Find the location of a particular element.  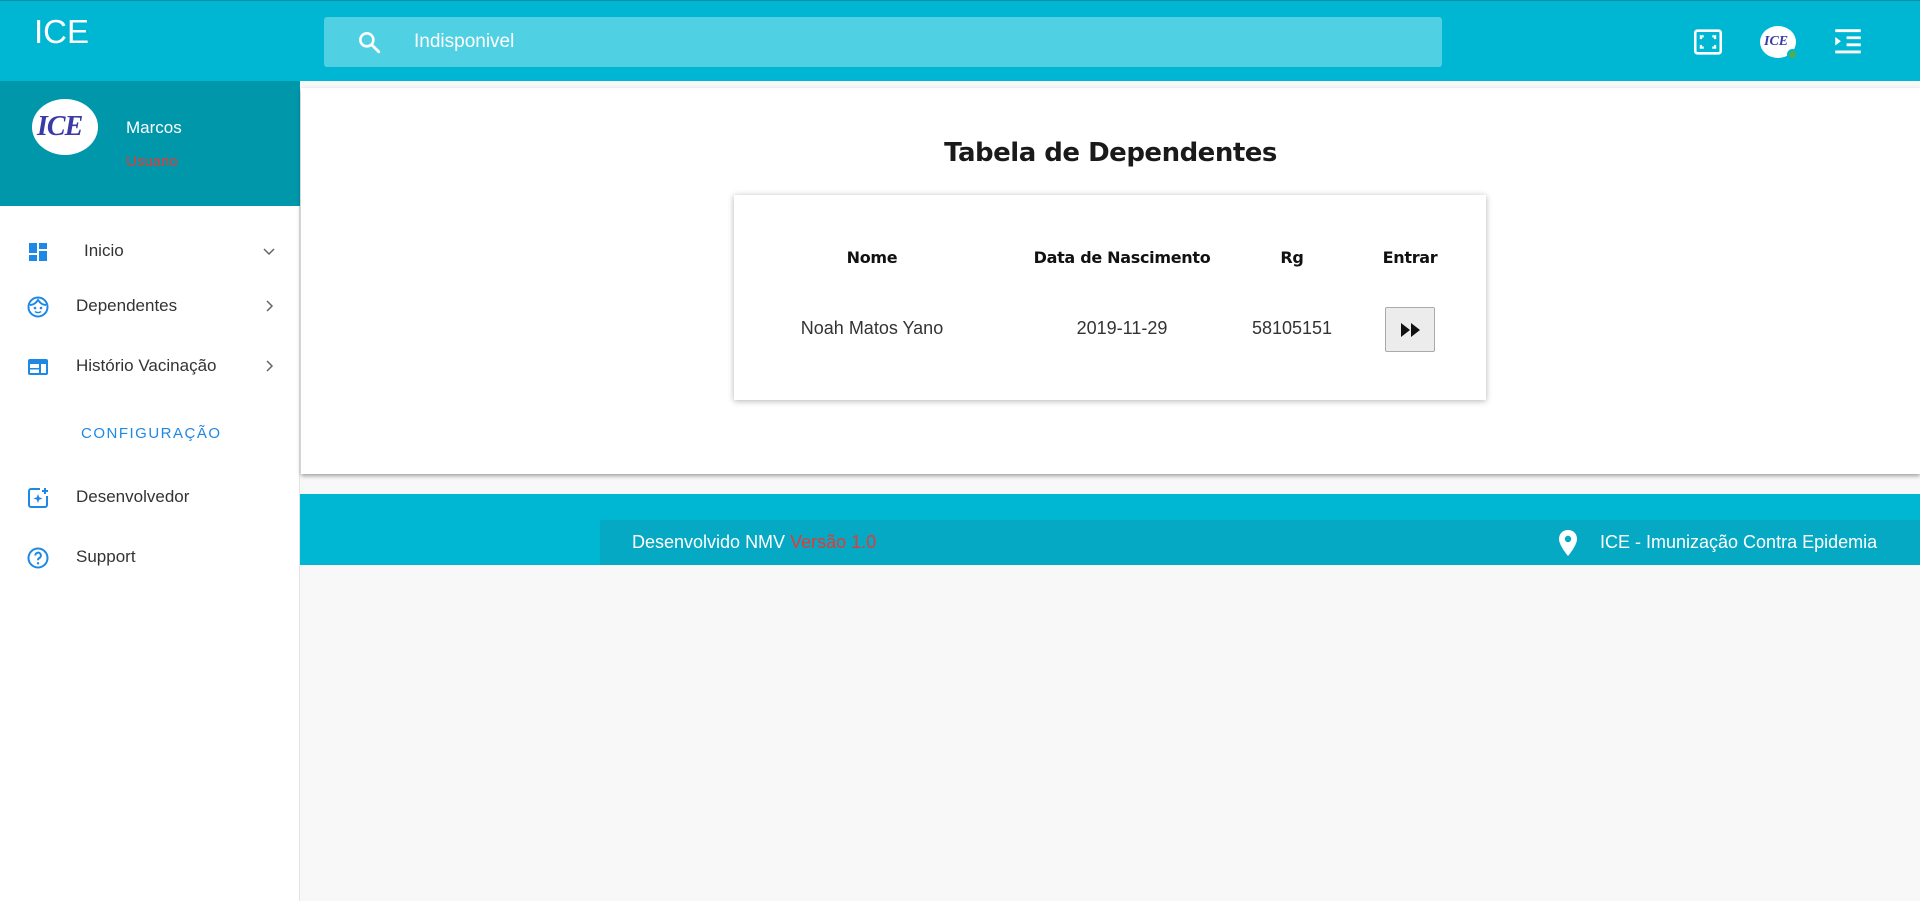

user-role: Usuario is located at coordinates (152, 161).